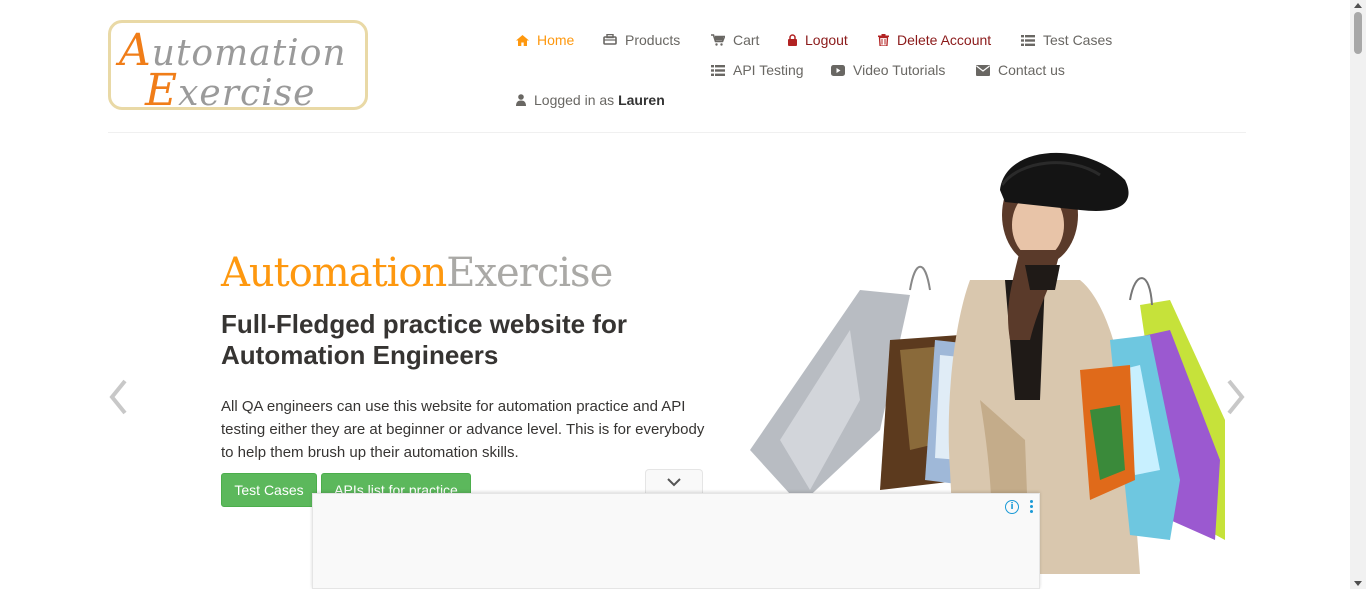  I want to click on ad-banner: i, so click(676, 541).